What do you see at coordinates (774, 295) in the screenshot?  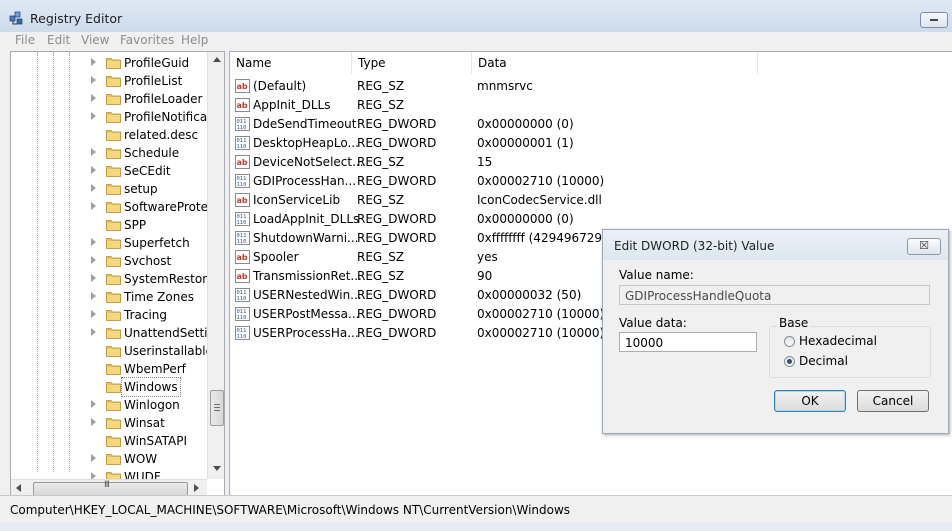 I see `value-name-field: GDIProcessHandleQuota` at bounding box center [774, 295].